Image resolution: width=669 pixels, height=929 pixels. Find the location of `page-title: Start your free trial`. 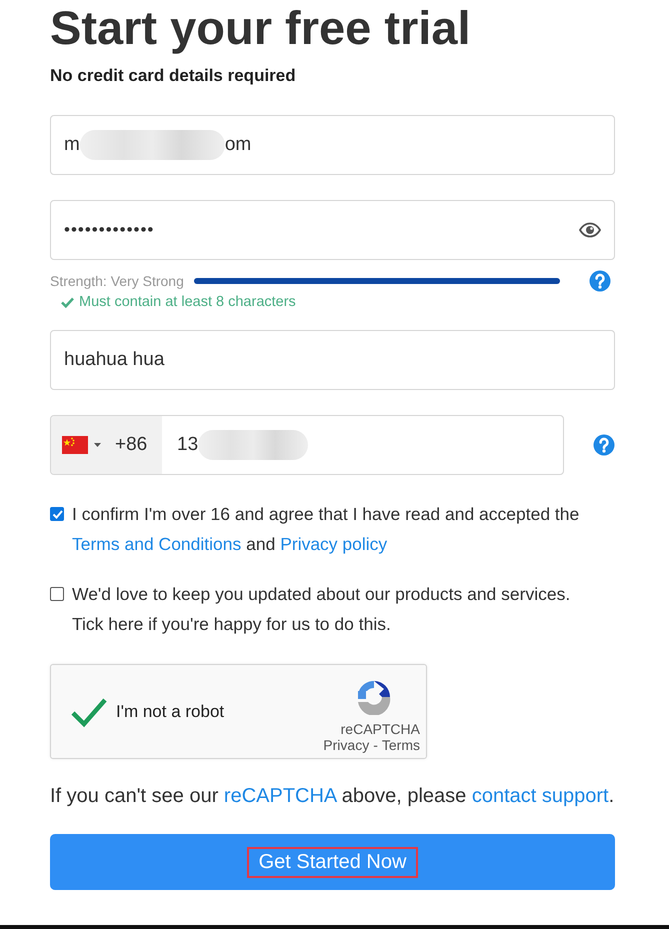

page-title: Start your free trial is located at coordinates (260, 28).